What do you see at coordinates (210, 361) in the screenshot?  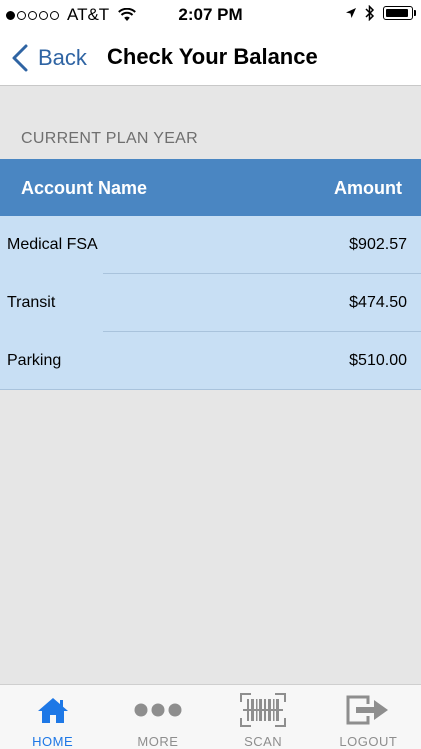 I see `table-row: Parking $510.00` at bounding box center [210, 361].